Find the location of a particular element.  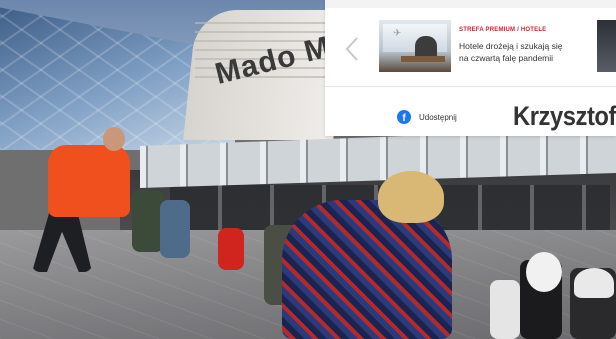

pedestrian-red-coat is located at coordinates (231, 249).